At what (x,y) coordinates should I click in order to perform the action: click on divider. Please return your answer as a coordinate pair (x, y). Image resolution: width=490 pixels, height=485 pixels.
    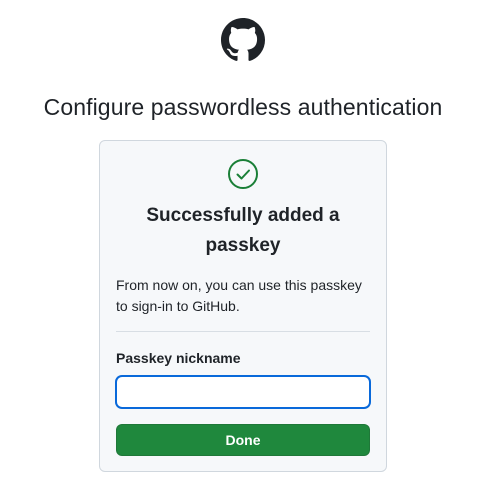
    Looking at the image, I should click on (243, 331).